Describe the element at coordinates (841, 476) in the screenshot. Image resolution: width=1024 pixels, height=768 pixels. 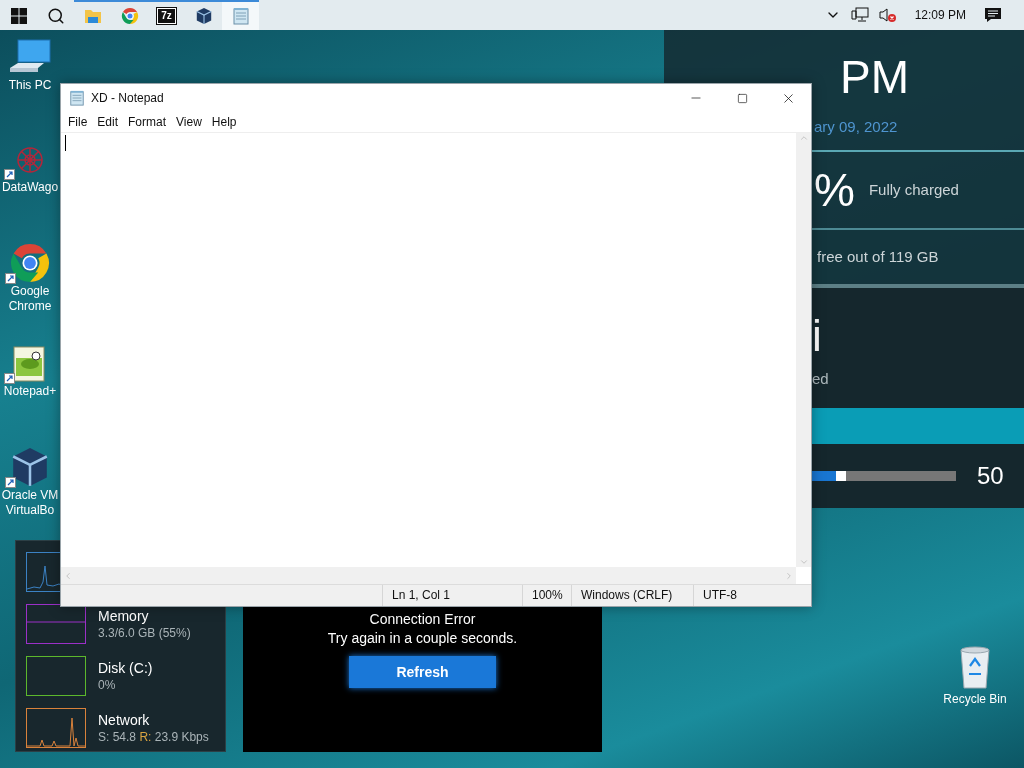
I see `volume-thumb` at that location.